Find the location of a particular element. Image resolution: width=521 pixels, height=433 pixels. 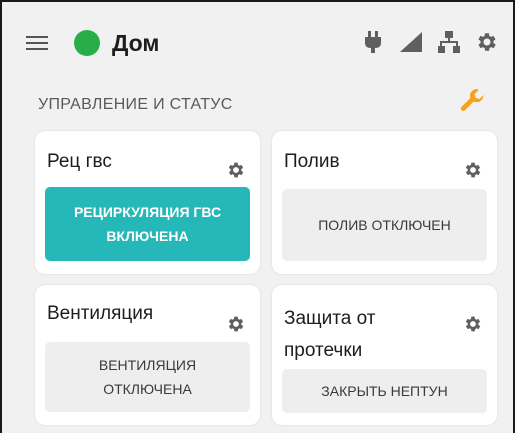

section-title: УПРАВЛЕНИЕ И СТАТУС is located at coordinates (135, 104).